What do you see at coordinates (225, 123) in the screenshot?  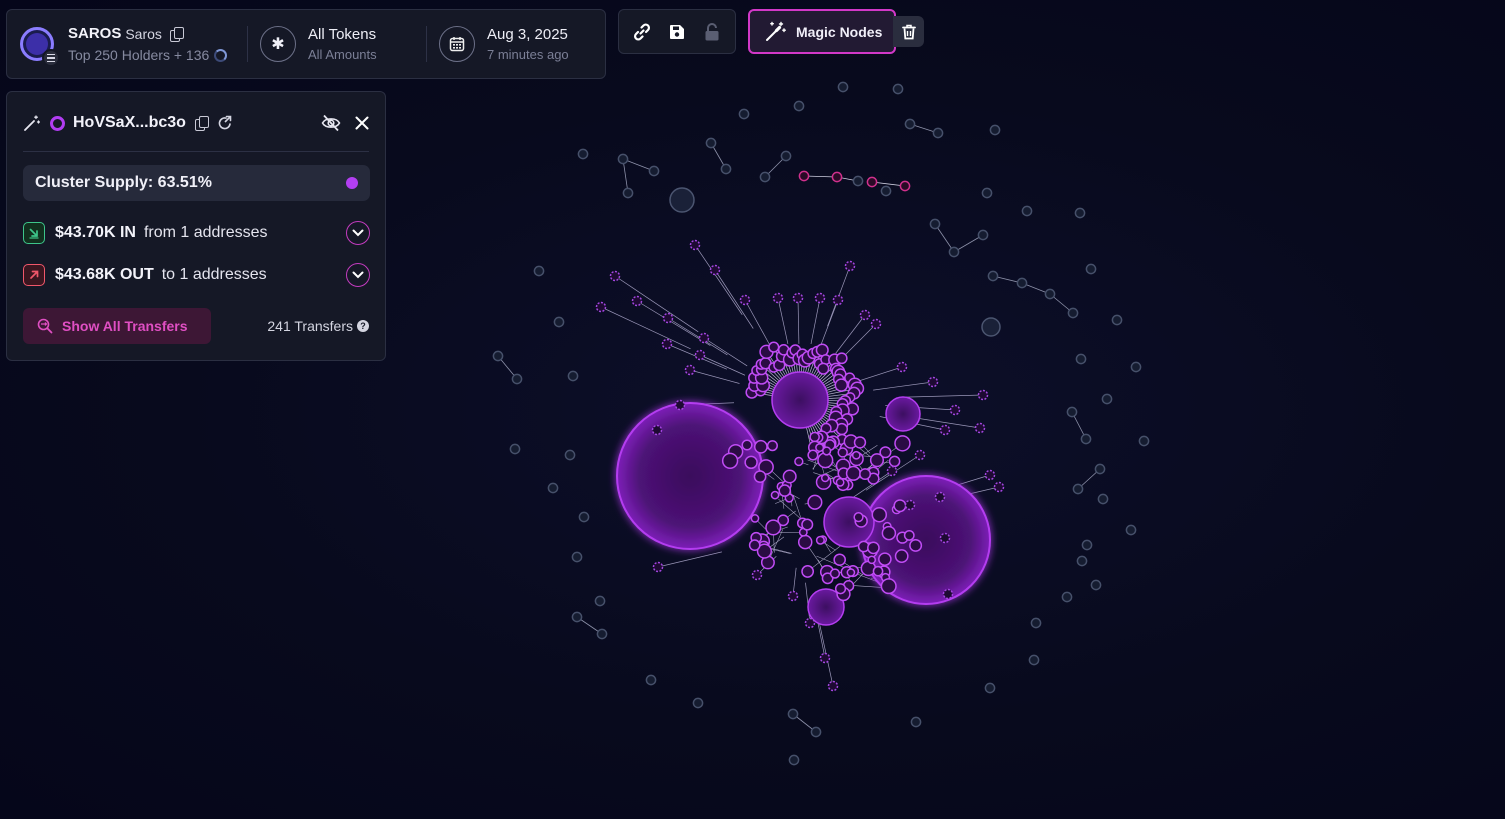 I see `refresh-icon` at bounding box center [225, 123].